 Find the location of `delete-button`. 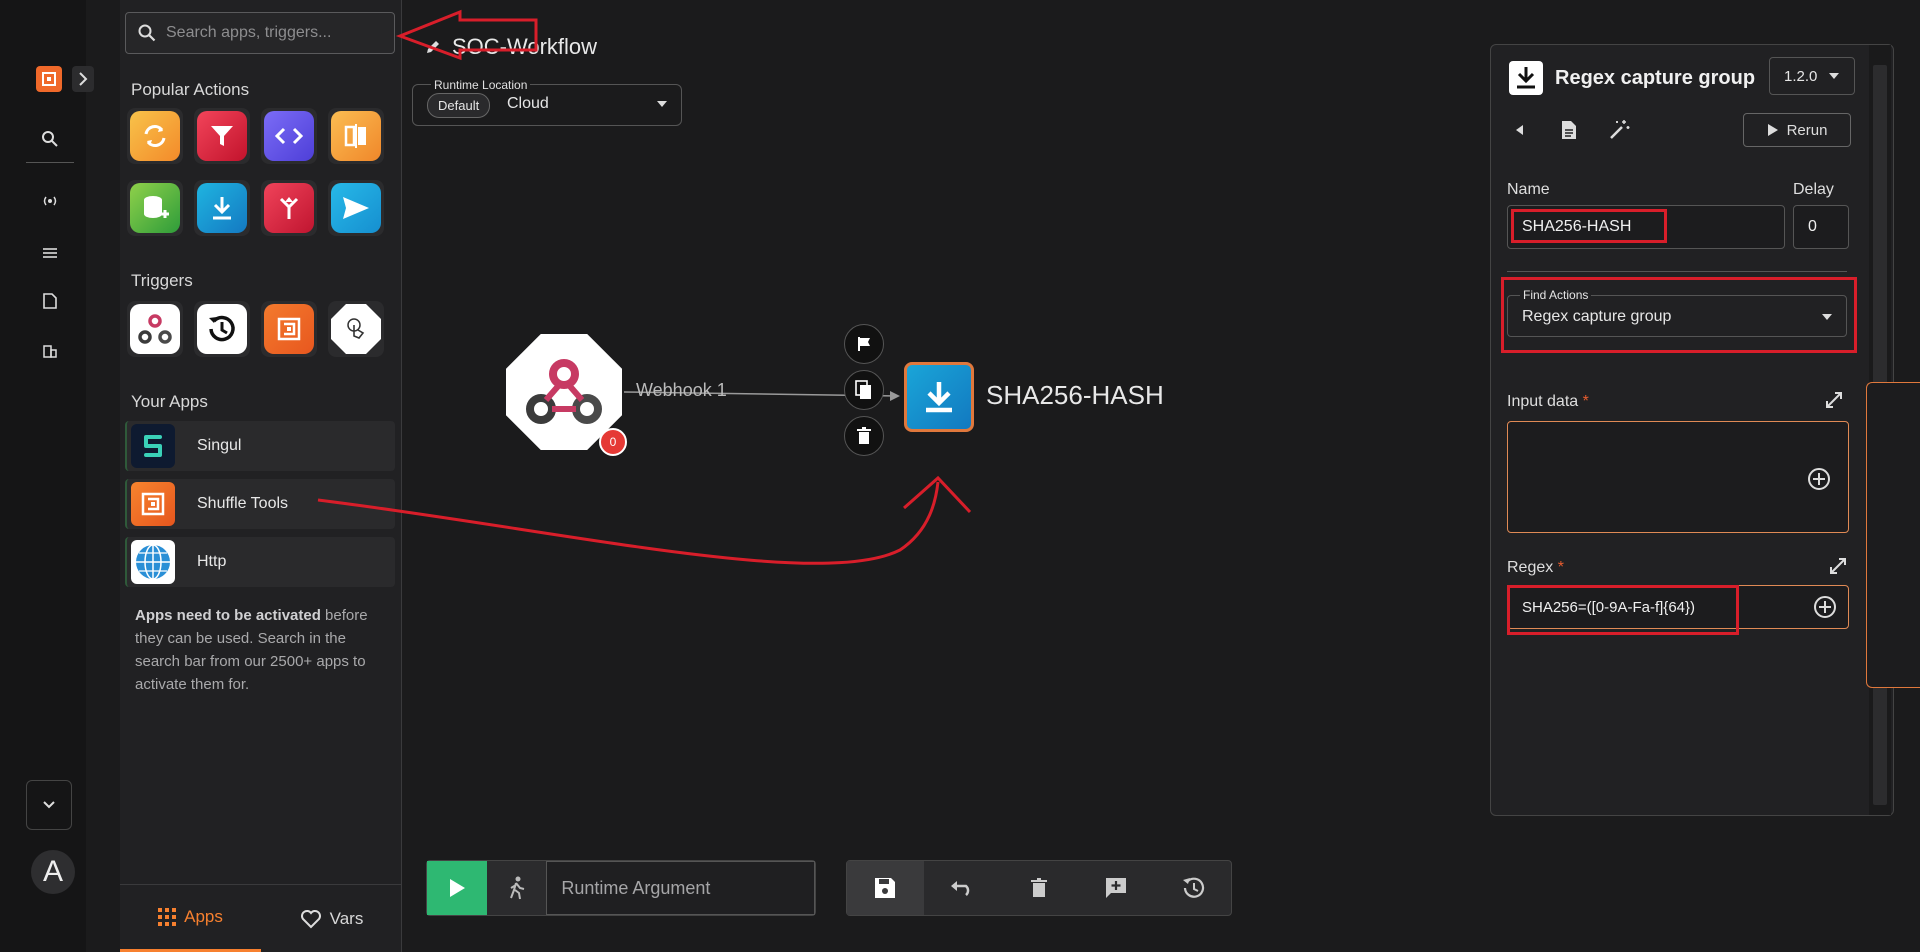

delete-button is located at coordinates (1039, 888).